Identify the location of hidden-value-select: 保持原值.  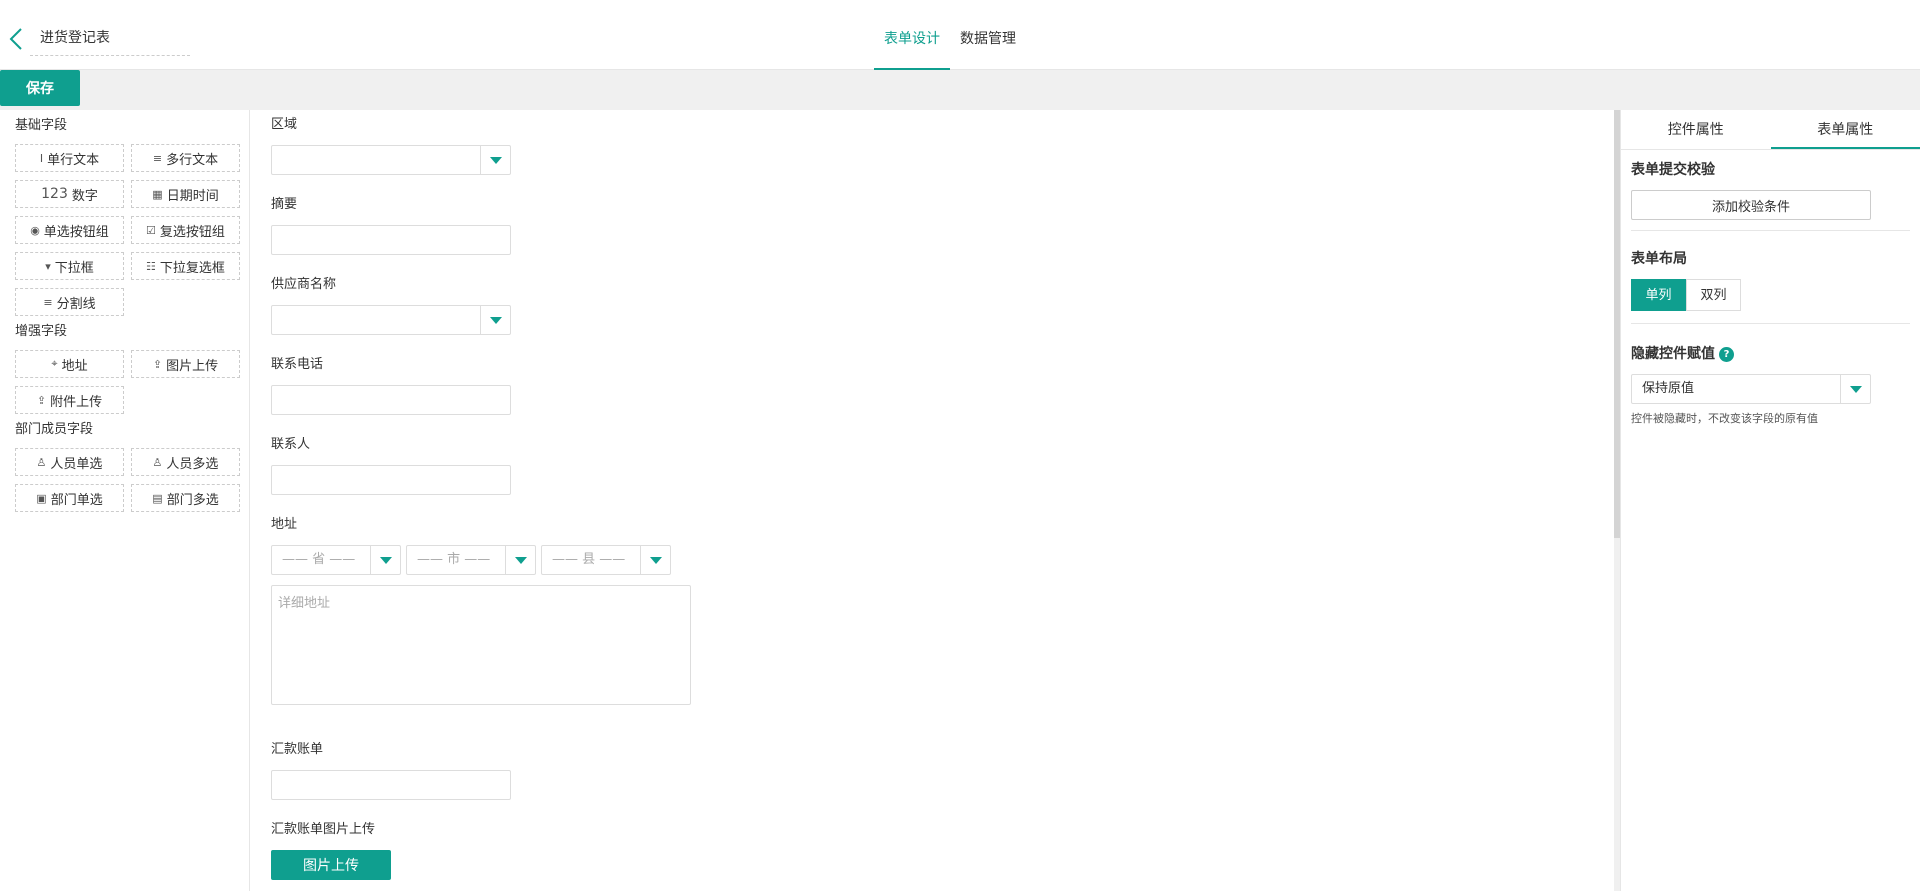
(1751, 389).